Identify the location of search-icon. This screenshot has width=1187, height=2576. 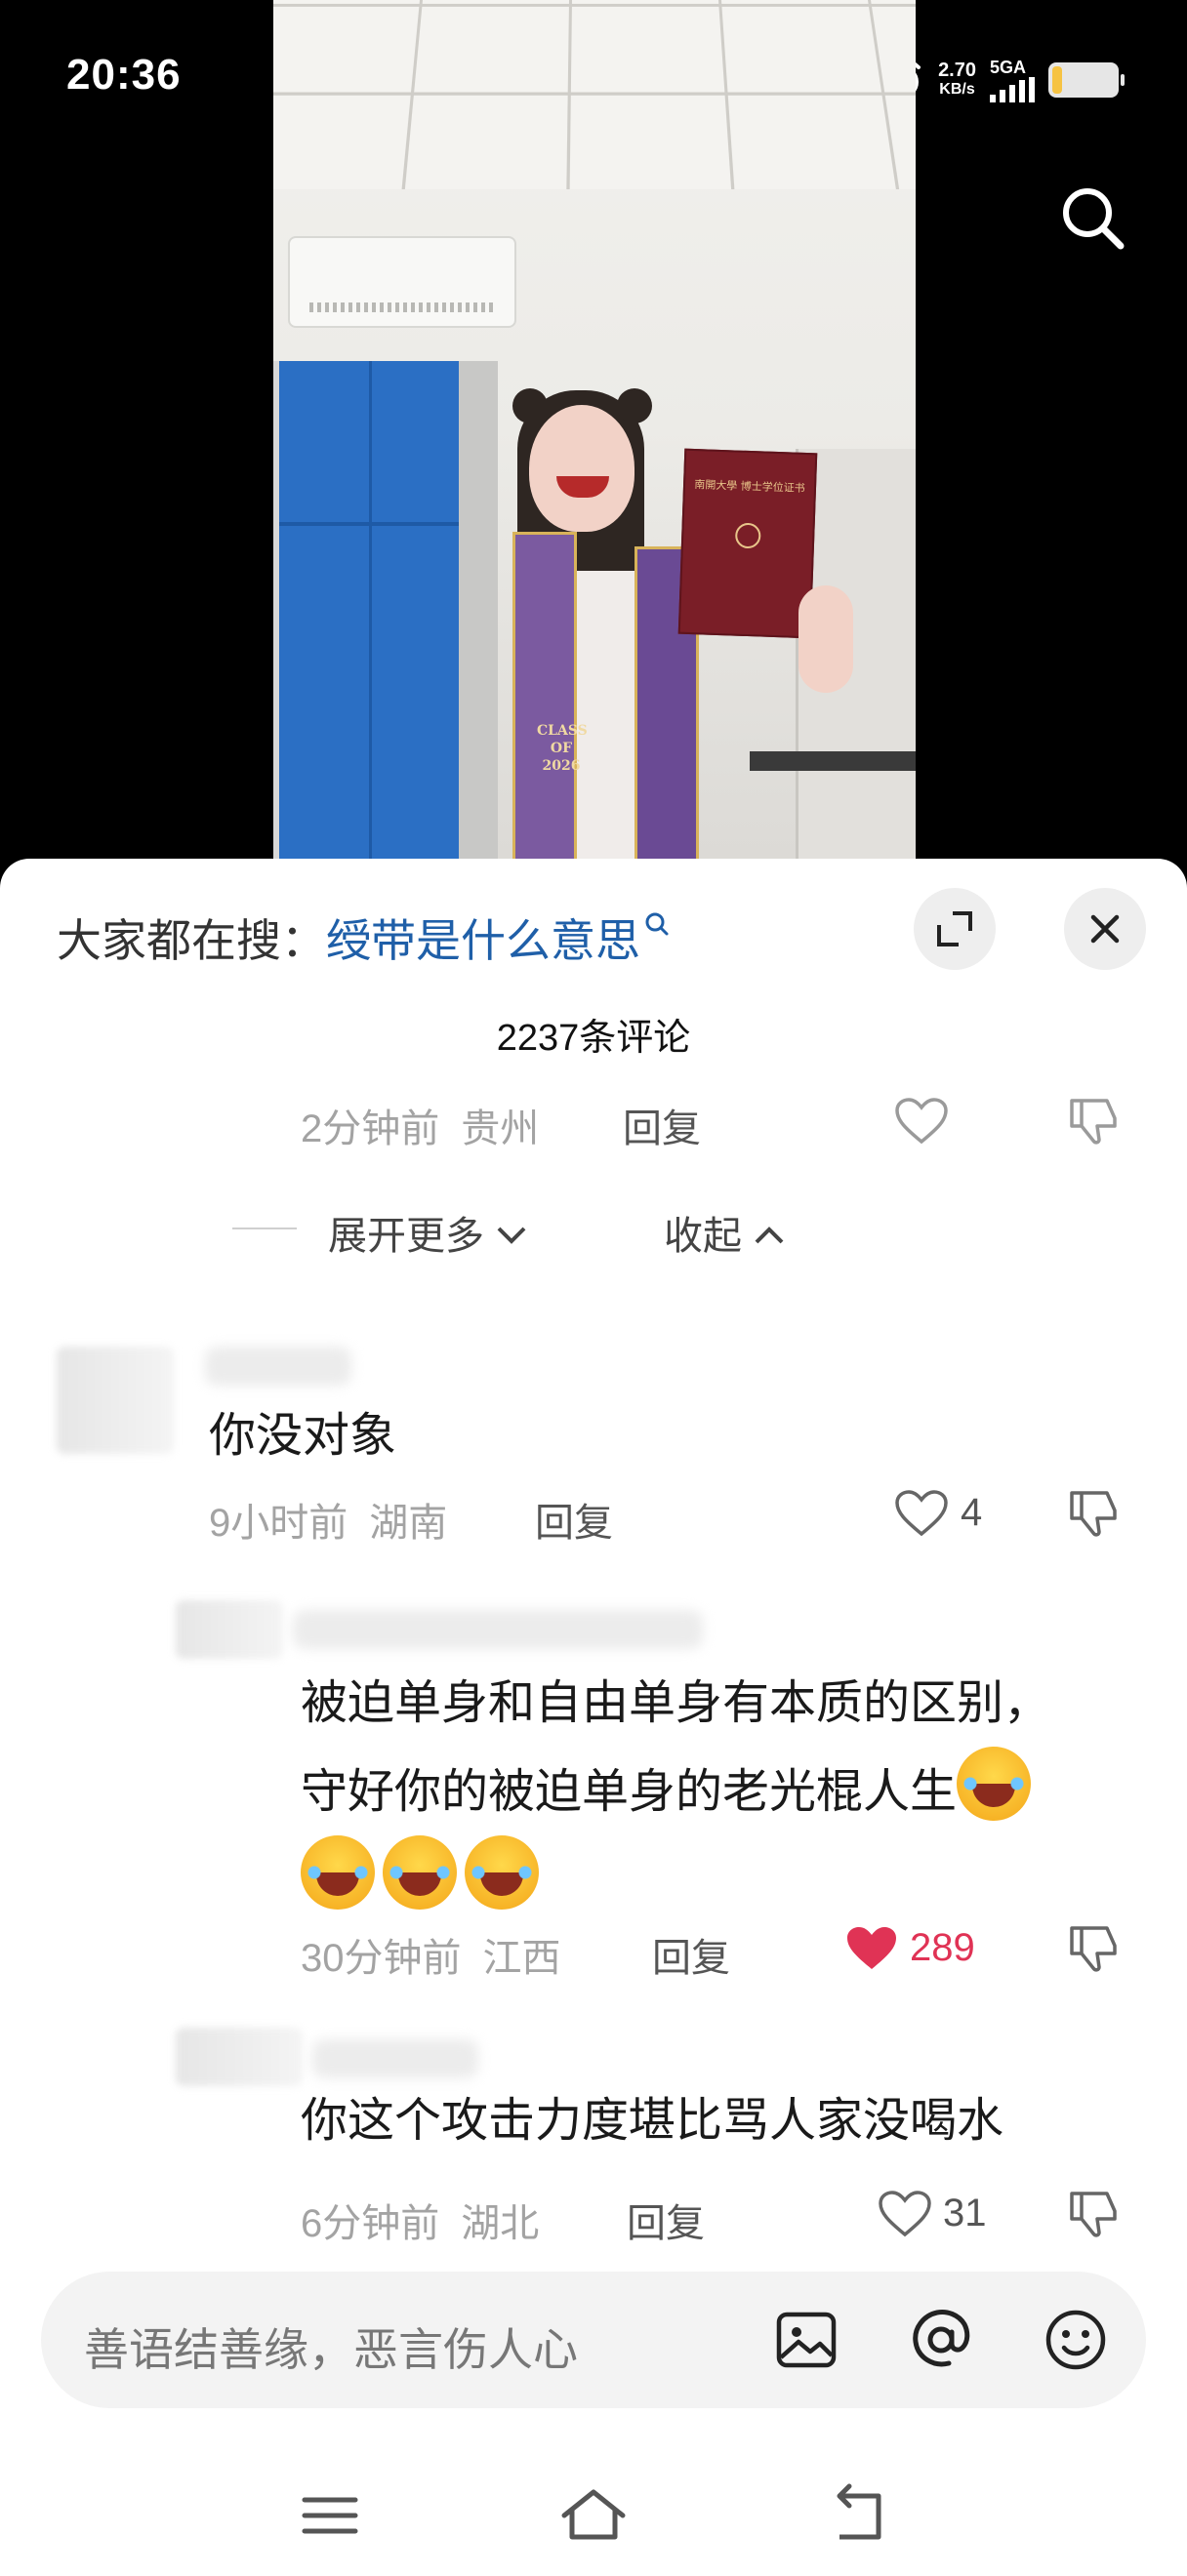
(1093, 219).